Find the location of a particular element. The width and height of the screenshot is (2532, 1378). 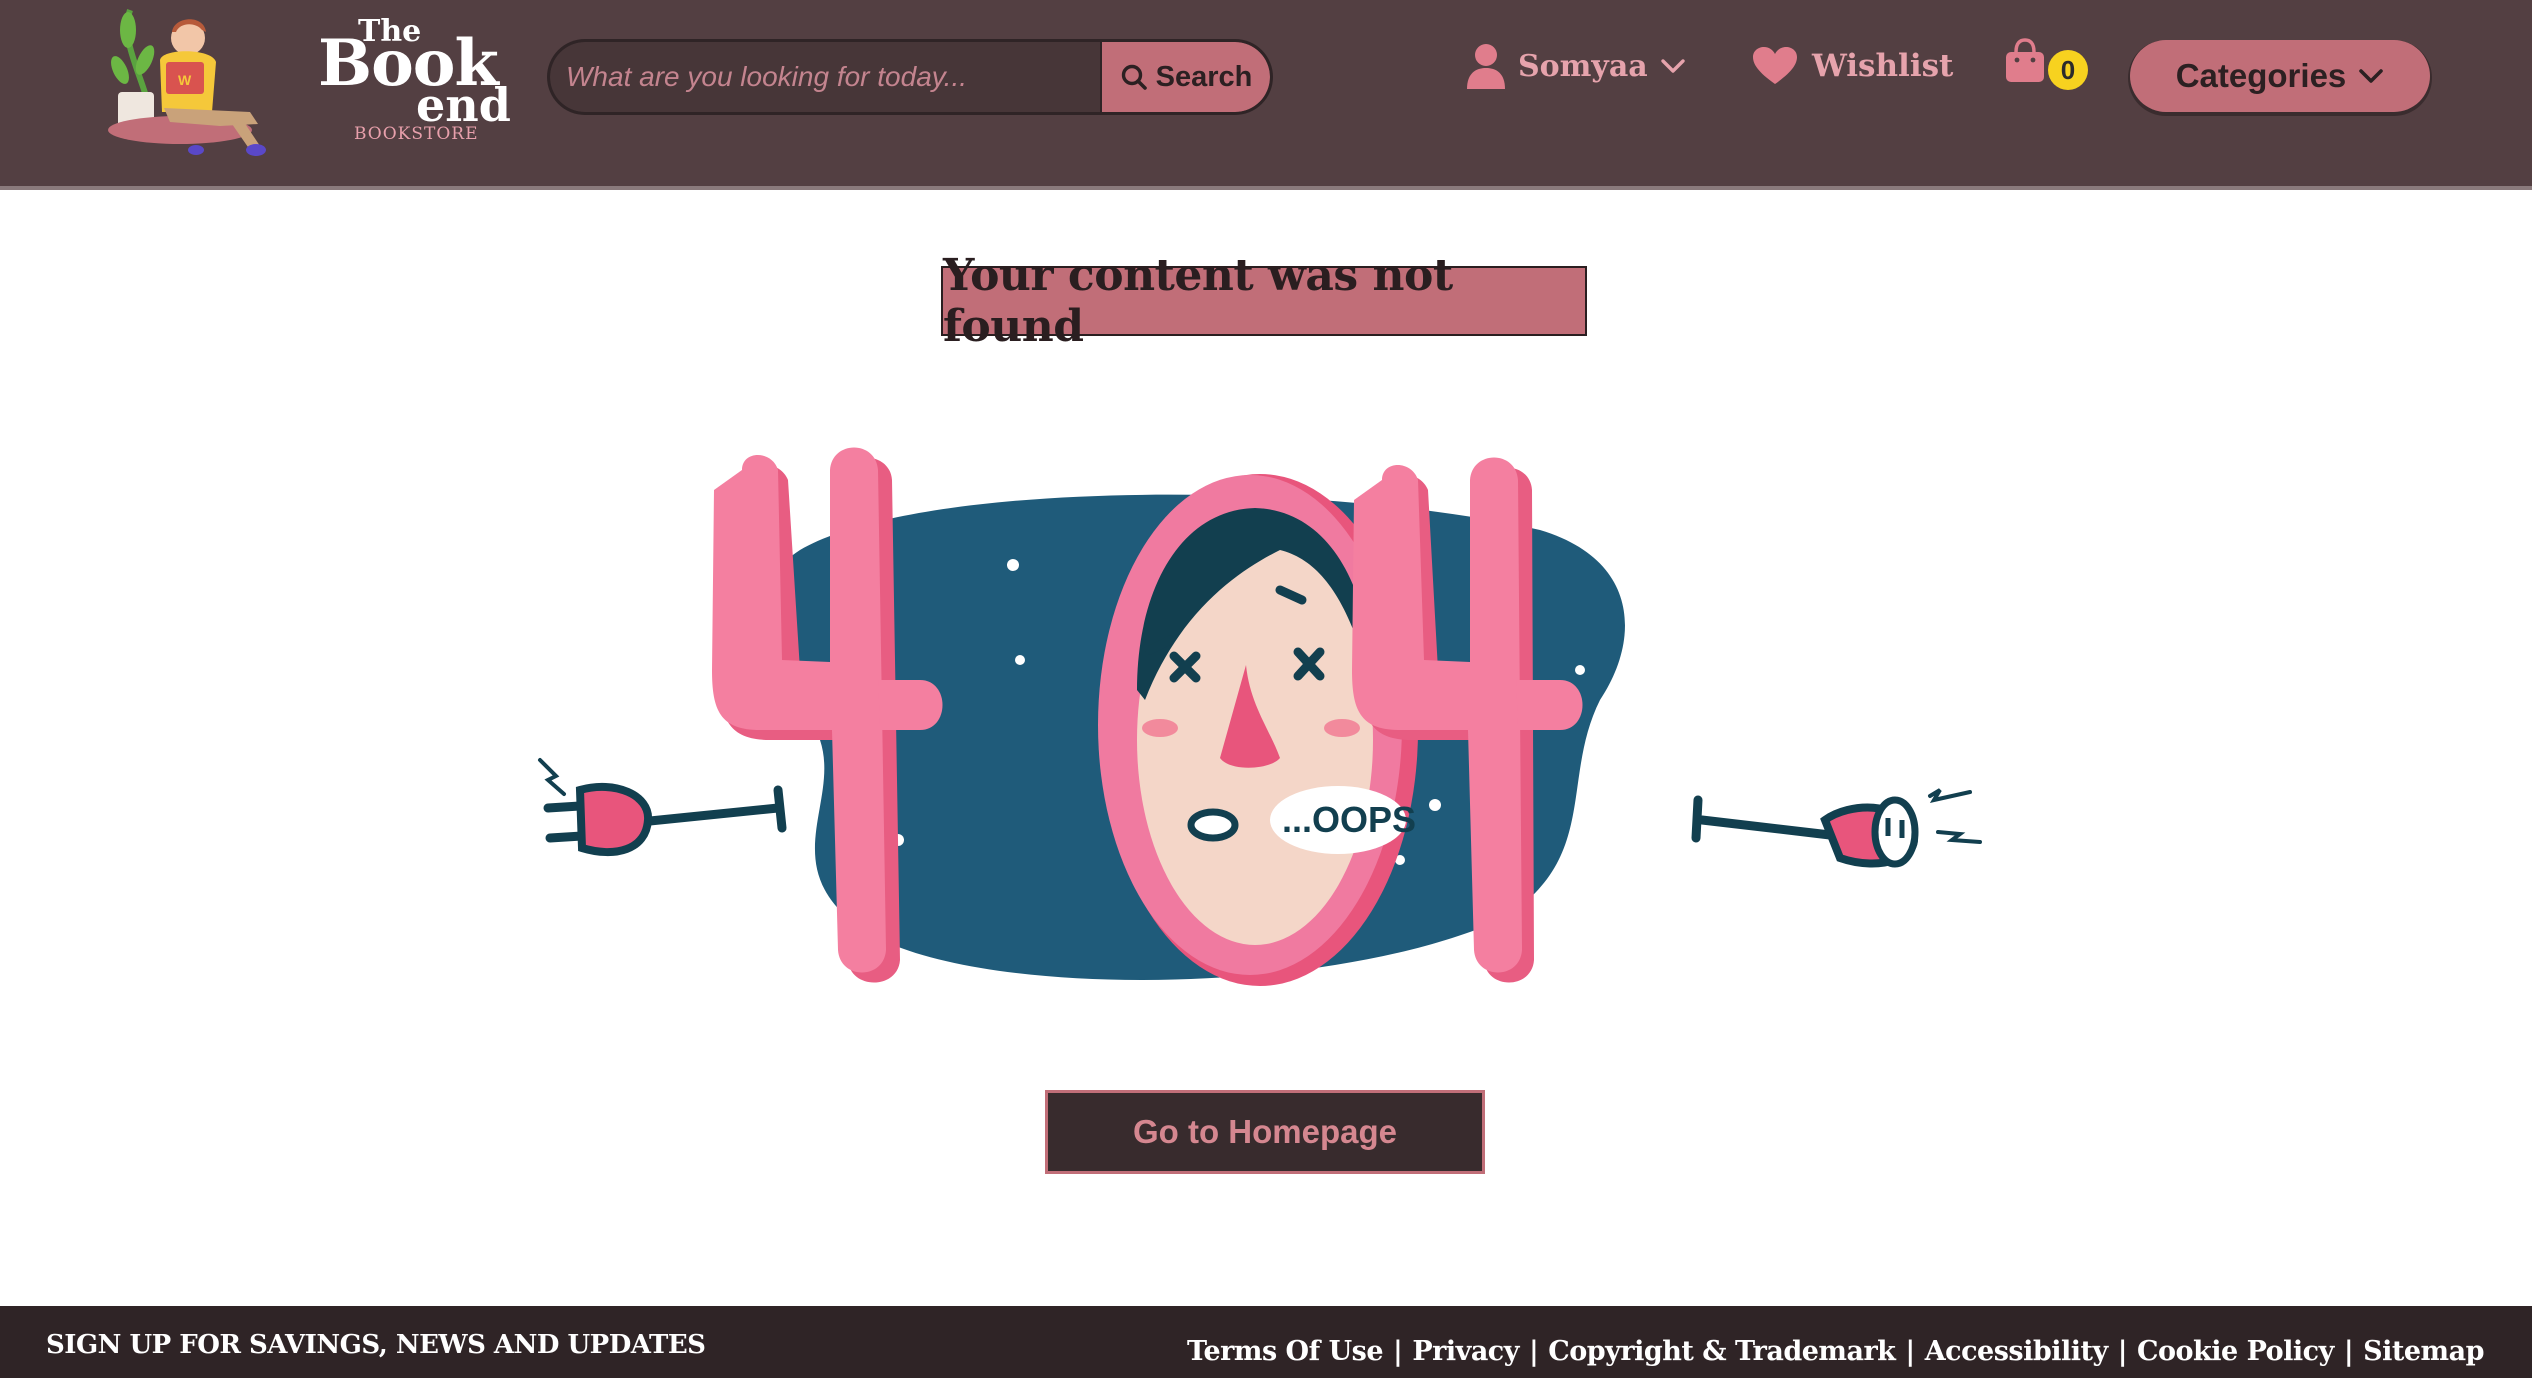

header-divider is located at coordinates (1266, 188).